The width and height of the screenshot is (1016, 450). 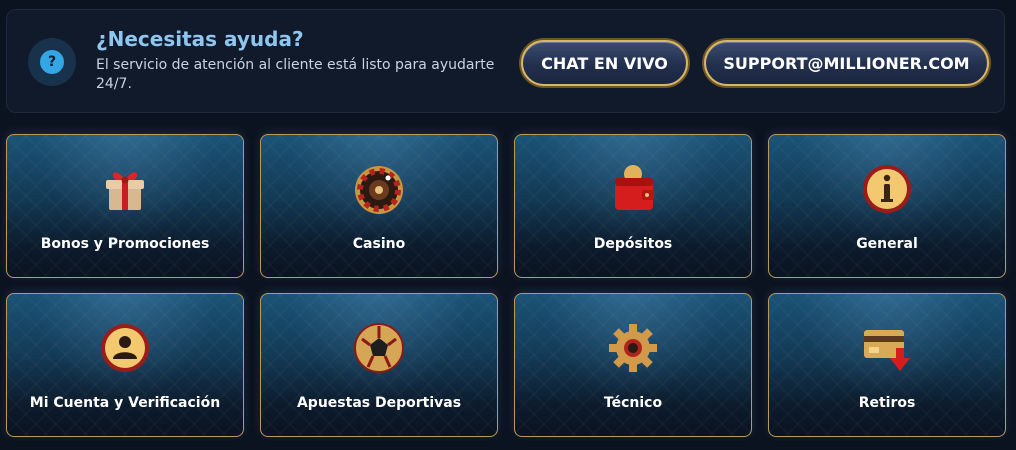 I want to click on wallet-icon, so click(x=634, y=187).